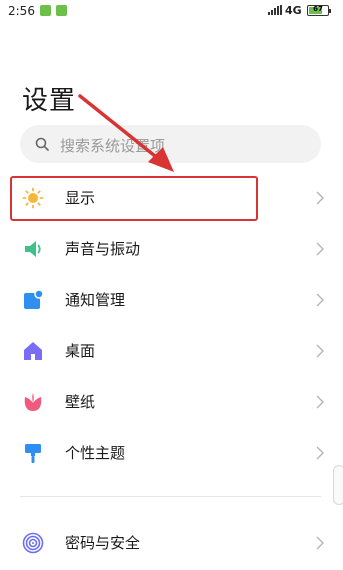 This screenshot has height=570, width=343. What do you see at coordinates (171, 543) in the screenshot?
I see `settings-item-password-security: 密码与安全` at bounding box center [171, 543].